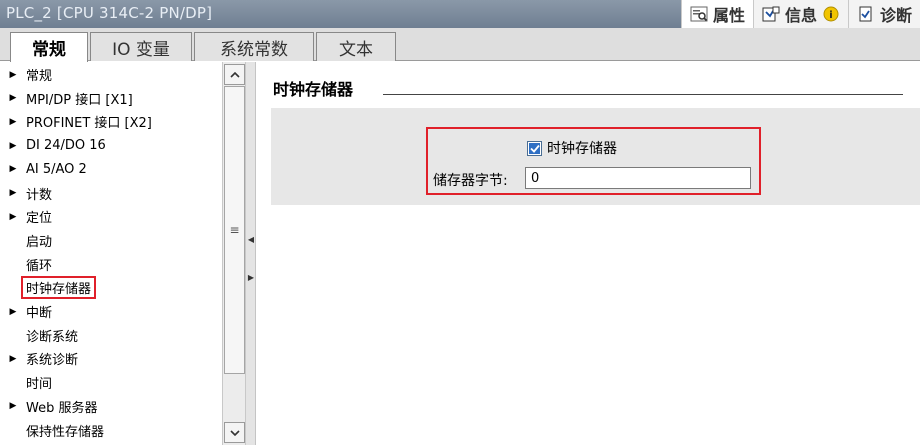 This screenshot has height=445, width=920. I want to click on tree-item: 时钟存储器, so click(48, 288).